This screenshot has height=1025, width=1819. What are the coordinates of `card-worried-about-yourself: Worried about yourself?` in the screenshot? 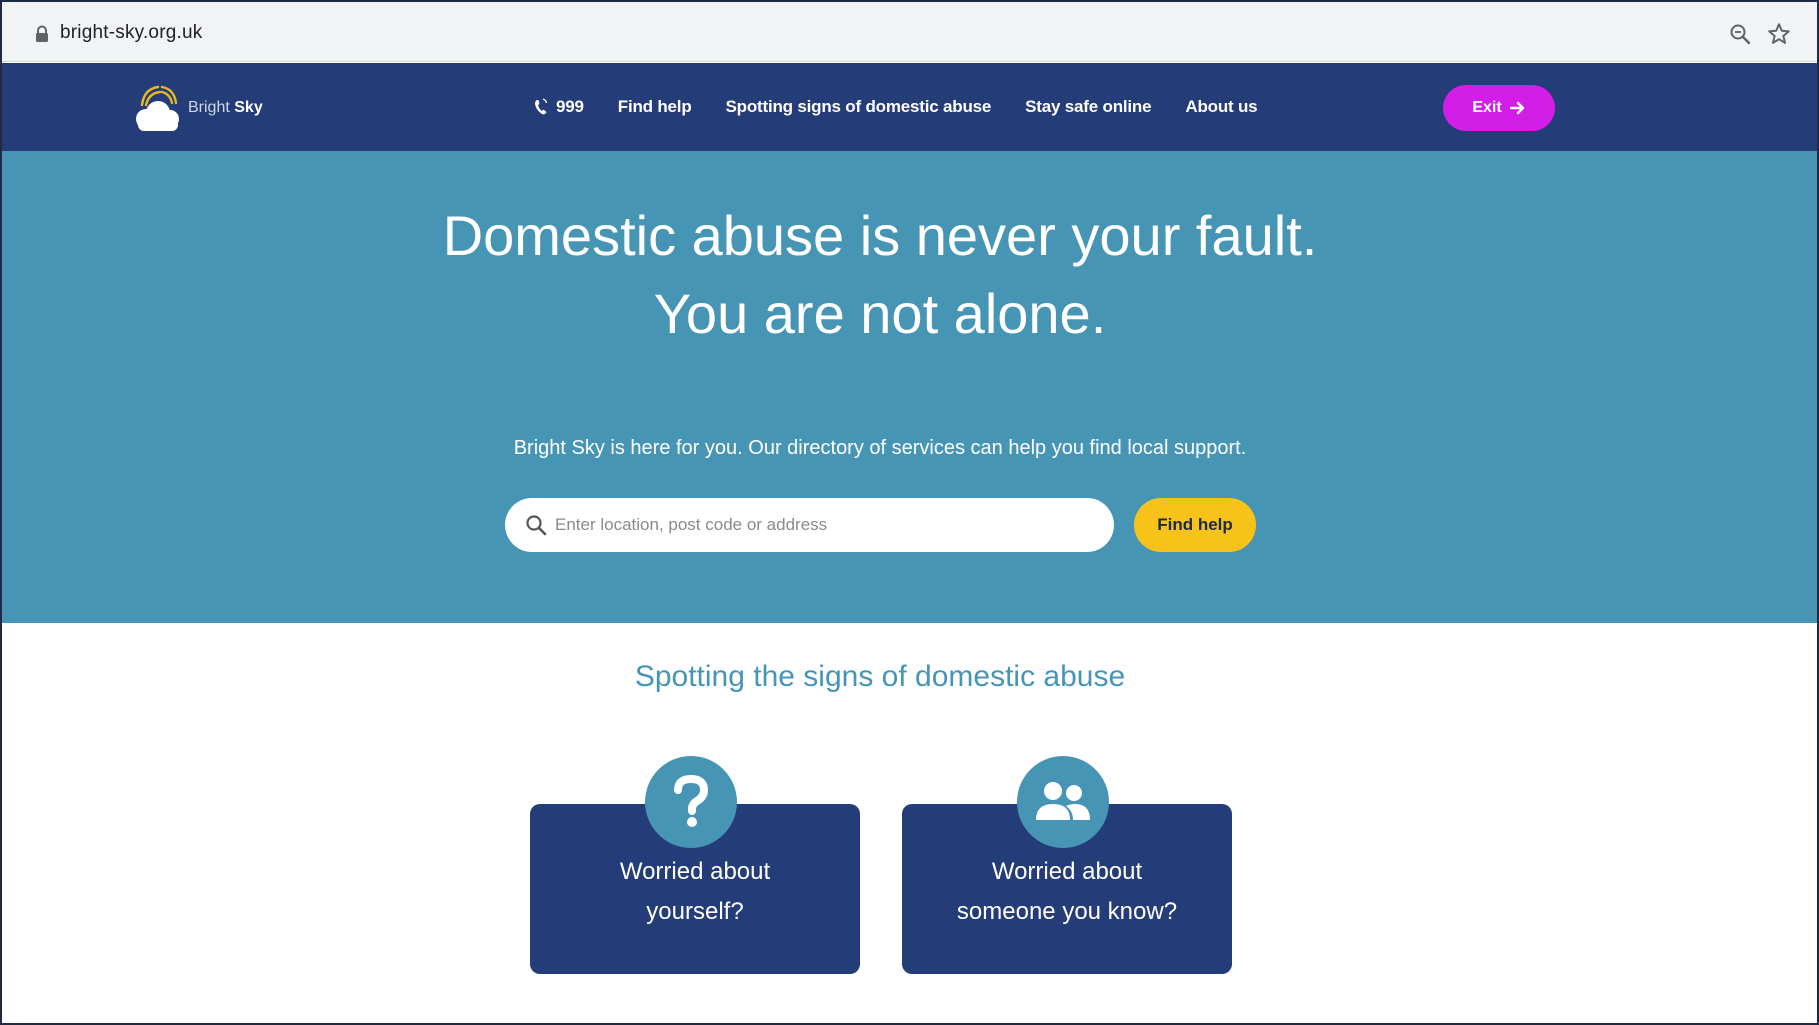 It's located at (695, 865).